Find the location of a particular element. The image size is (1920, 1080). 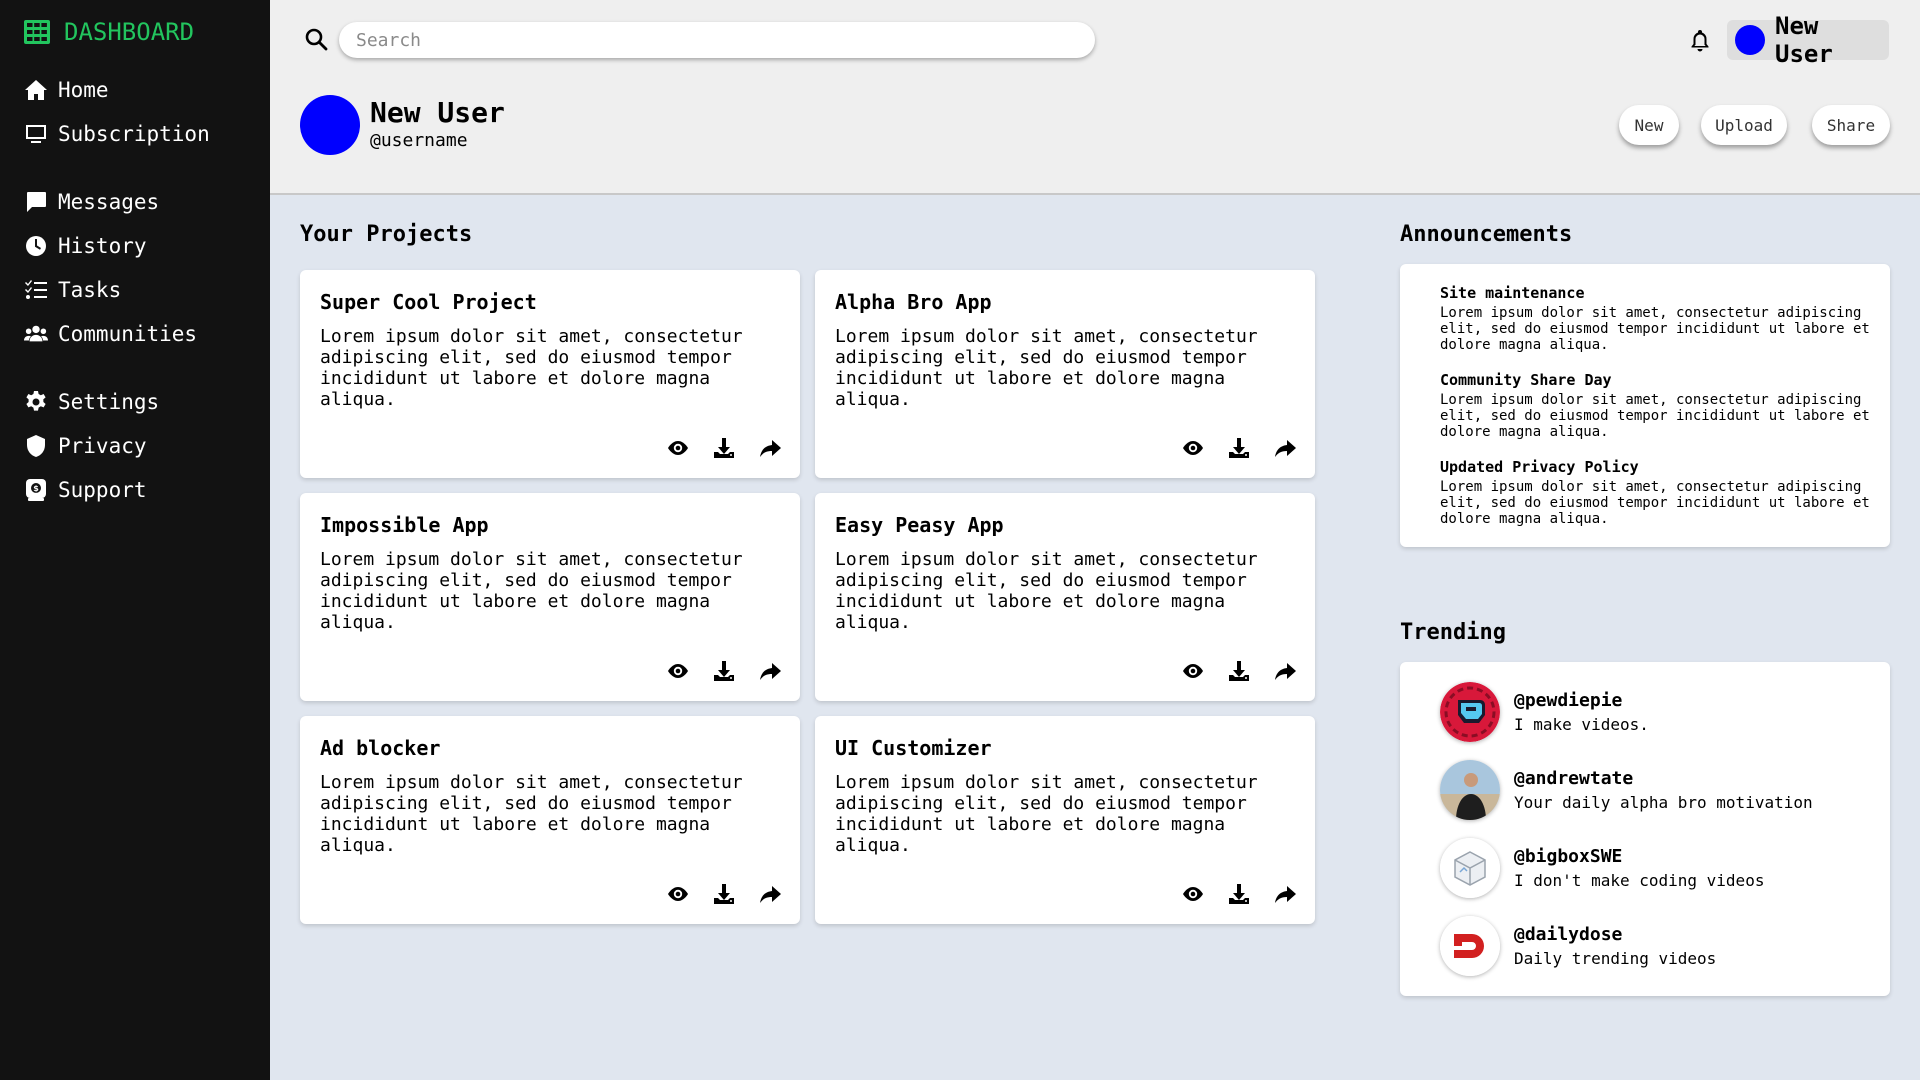

search-input is located at coordinates (717, 40).